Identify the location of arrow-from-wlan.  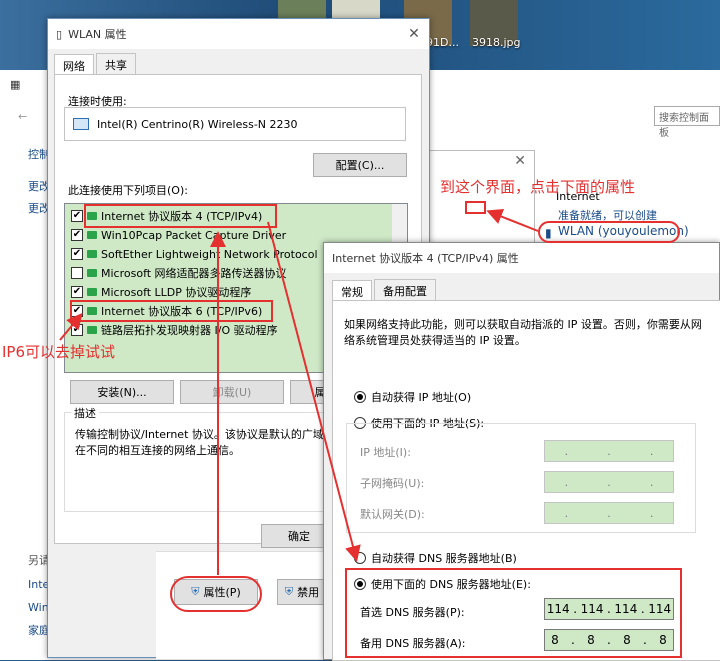
(512, 220).